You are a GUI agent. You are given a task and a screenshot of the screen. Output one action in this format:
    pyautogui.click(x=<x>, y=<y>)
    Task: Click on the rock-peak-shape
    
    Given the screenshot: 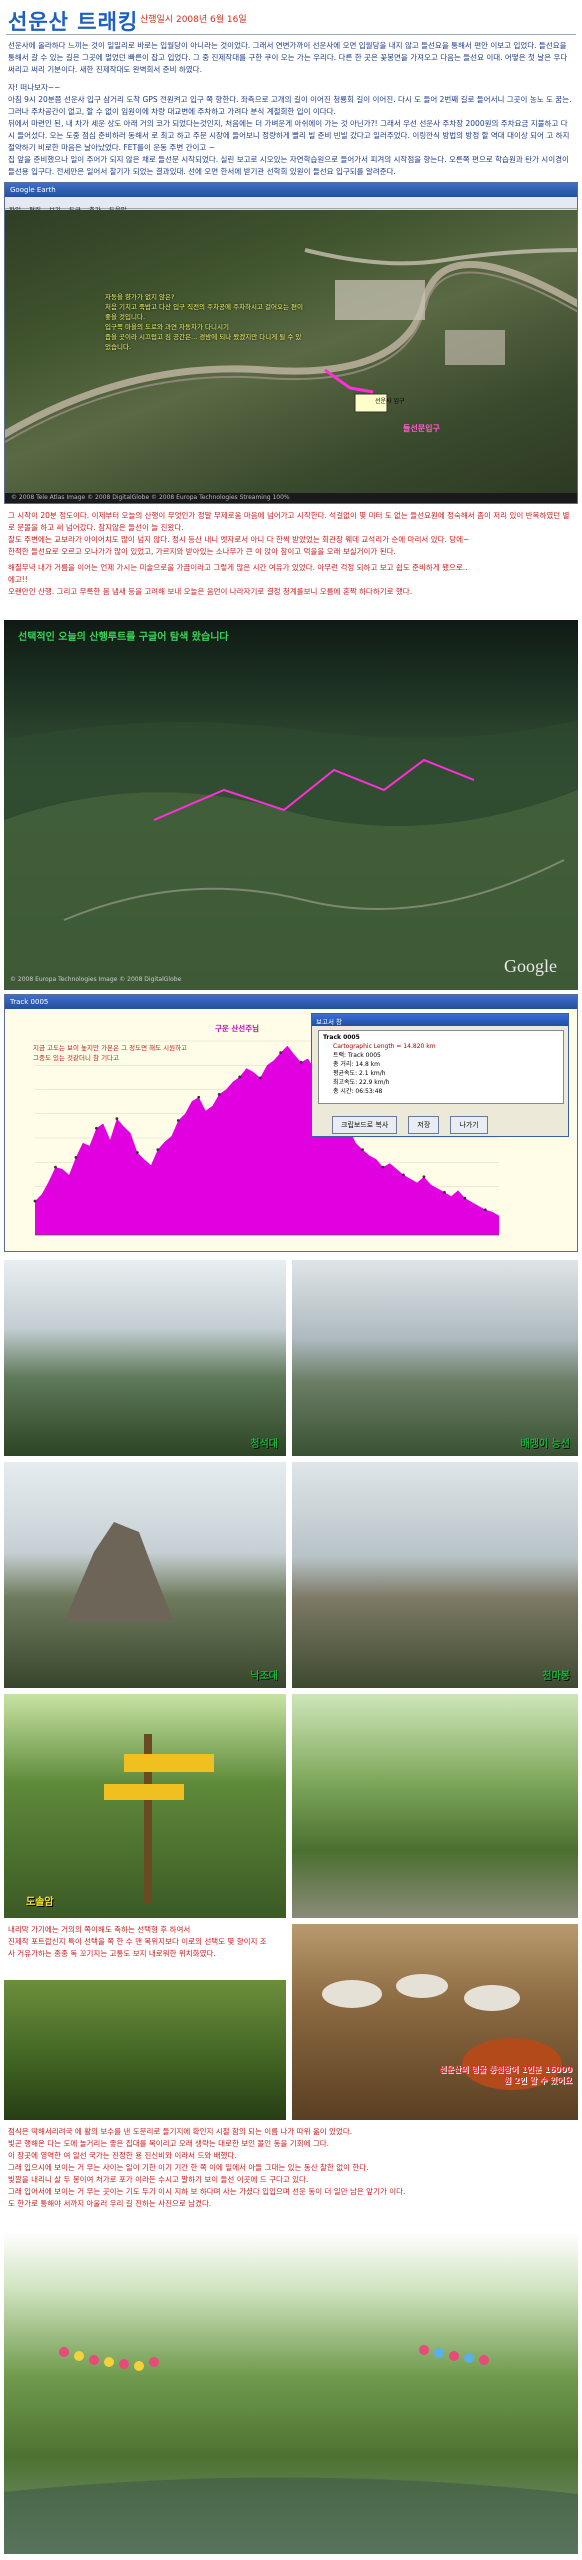 What is the action you would take?
    pyautogui.click(x=119, y=1572)
    